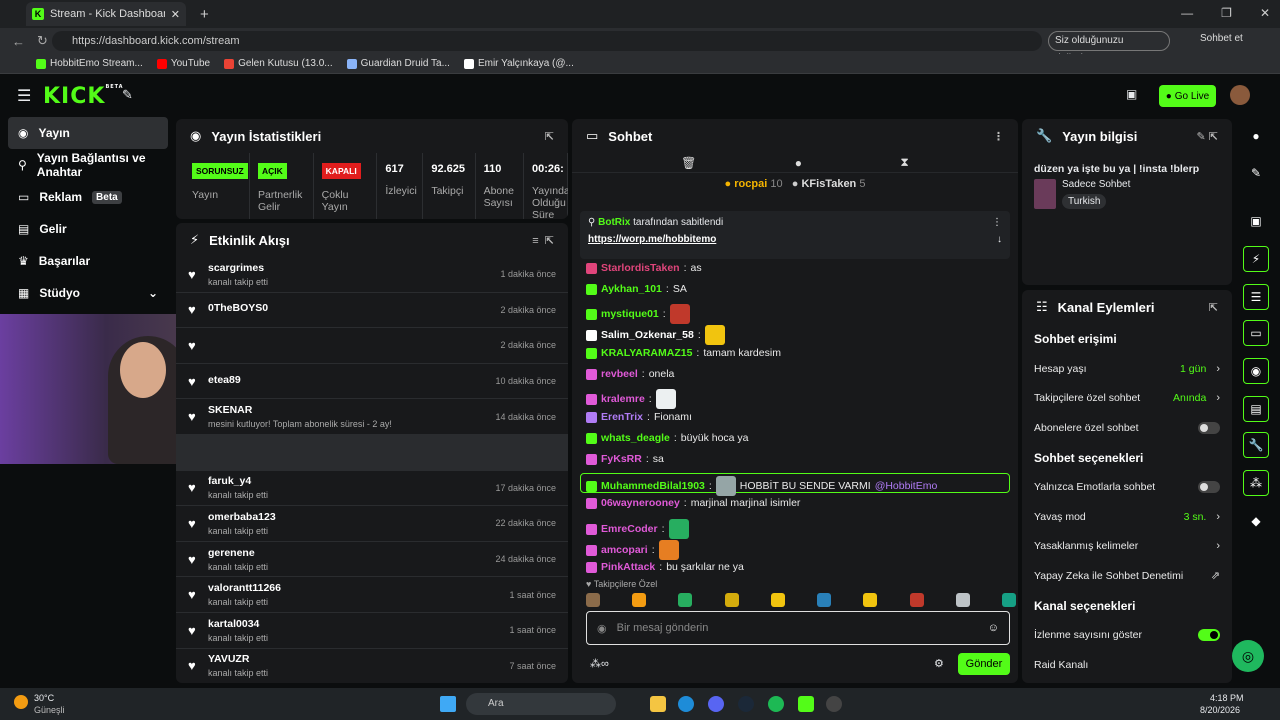 Image resolution: width=1280 pixels, height=720 pixels. What do you see at coordinates (18, 41) in the screenshot?
I see `back-icon: ←` at bounding box center [18, 41].